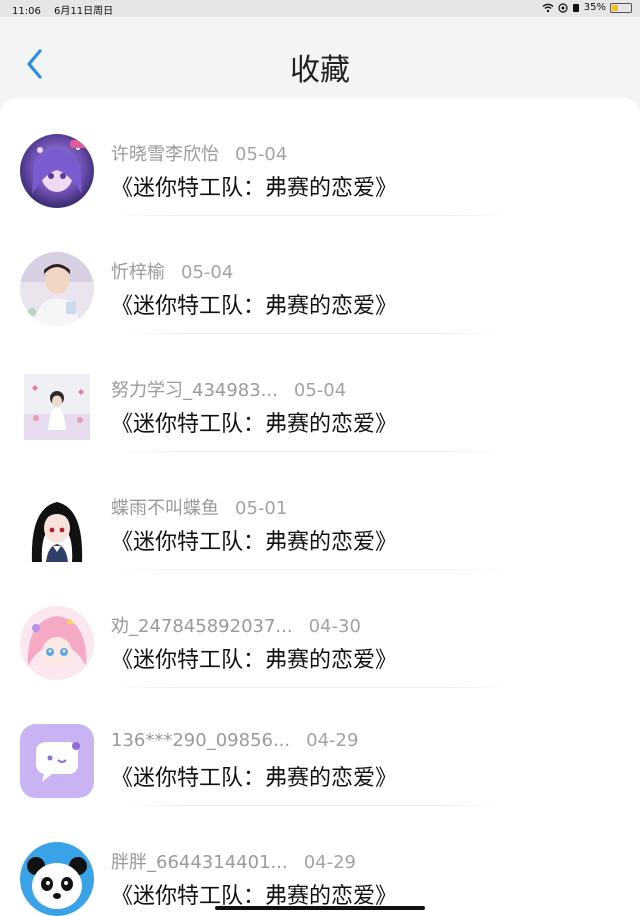 This screenshot has width=640, height=916. Describe the element at coordinates (320, 908) in the screenshot. I see `home-indicator` at that location.